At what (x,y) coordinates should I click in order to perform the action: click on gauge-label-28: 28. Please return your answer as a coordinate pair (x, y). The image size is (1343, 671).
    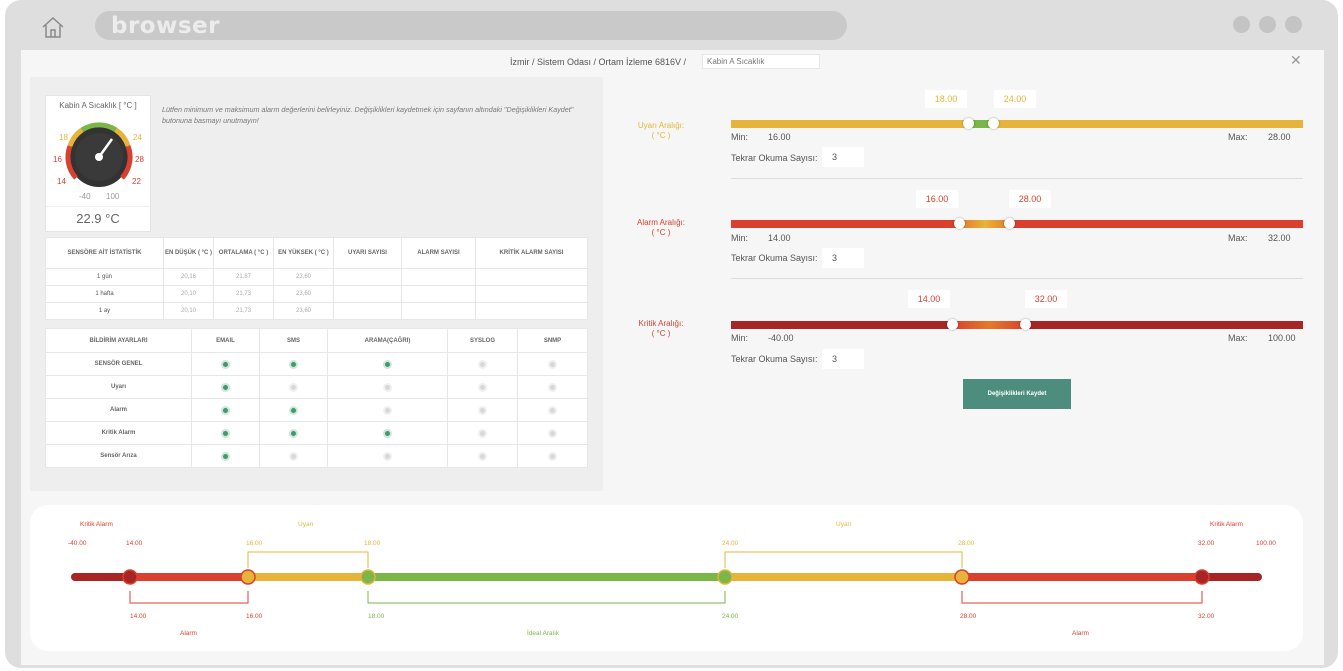
    Looking at the image, I should click on (139, 159).